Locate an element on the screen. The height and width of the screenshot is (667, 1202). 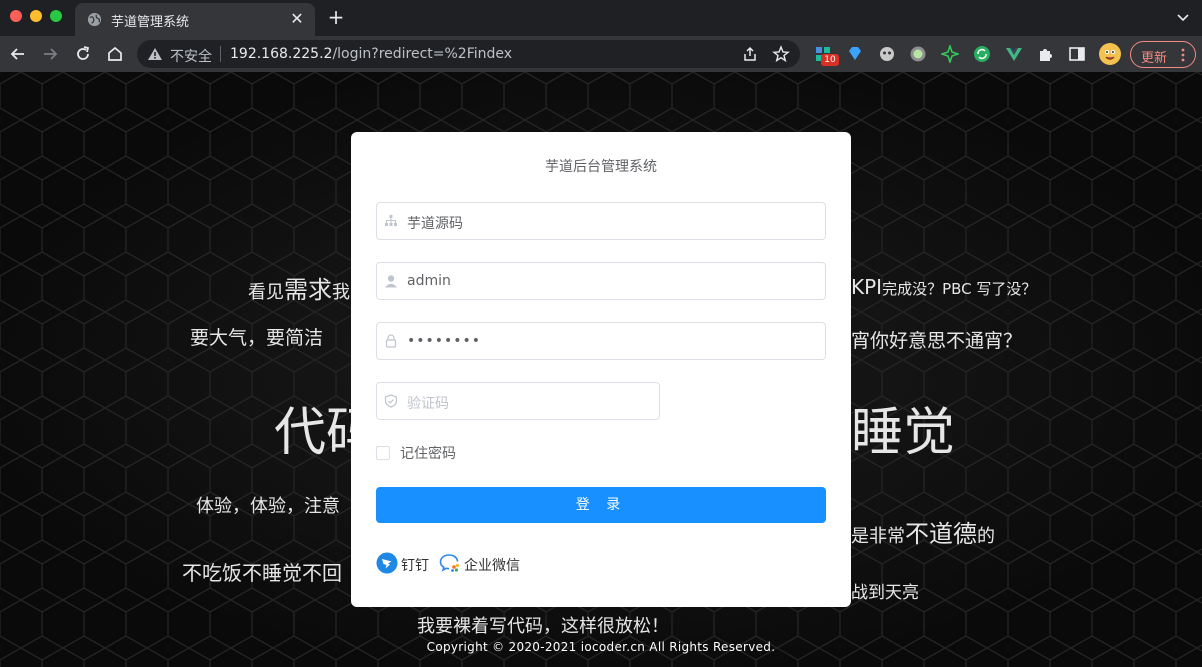
dingtalk-icon is located at coordinates (387, 563).